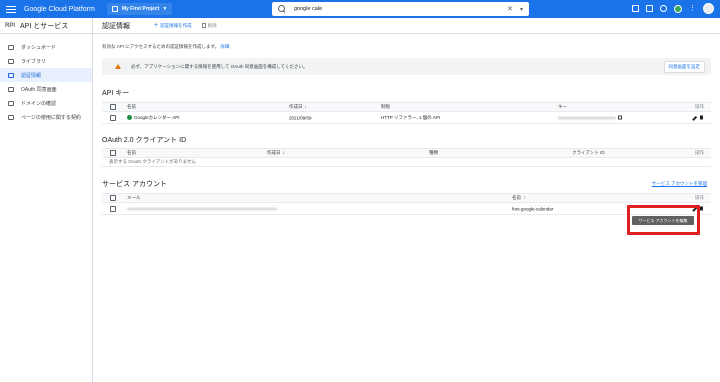 The width and height of the screenshot is (720, 382). Describe the element at coordinates (708, 8) in the screenshot. I see `avatar` at that location.